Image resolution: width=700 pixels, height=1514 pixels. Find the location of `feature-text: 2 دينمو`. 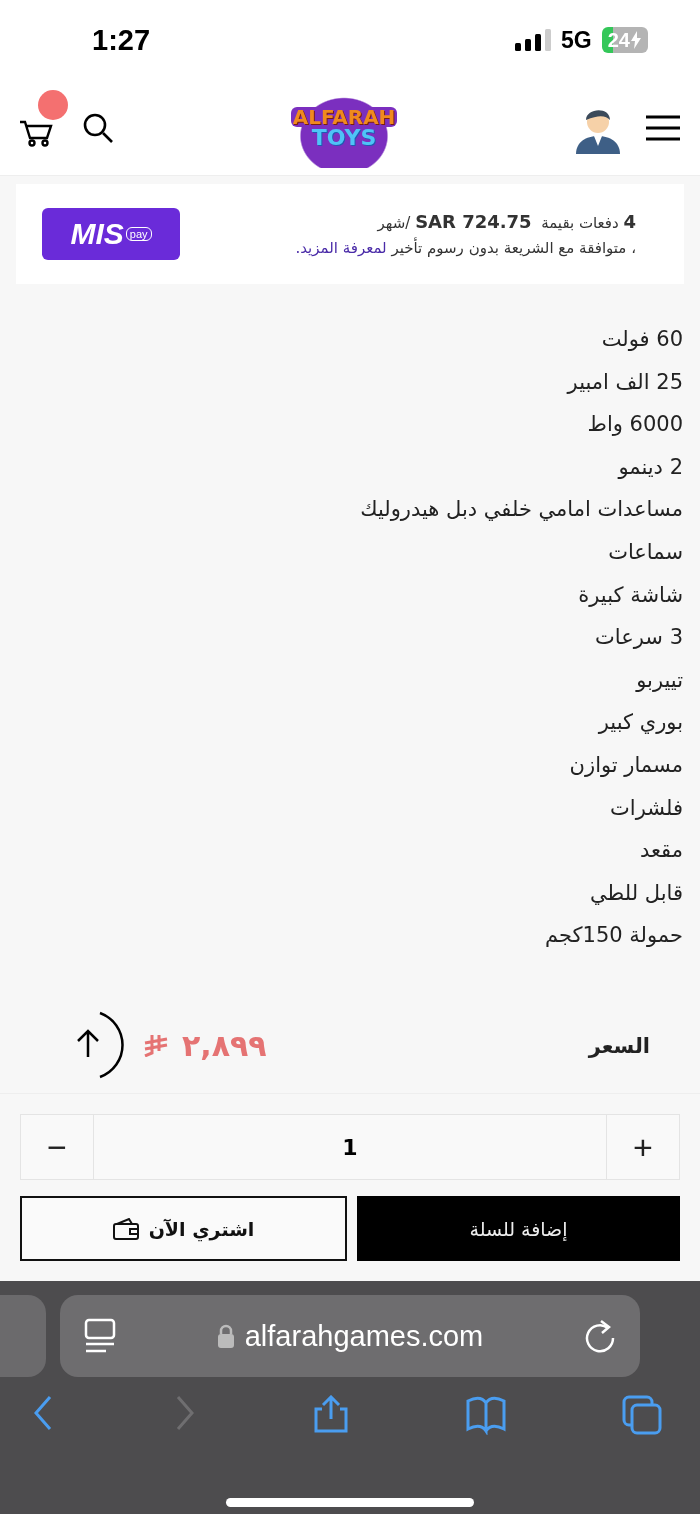

feature-text: 2 دينمو is located at coordinates (650, 466).